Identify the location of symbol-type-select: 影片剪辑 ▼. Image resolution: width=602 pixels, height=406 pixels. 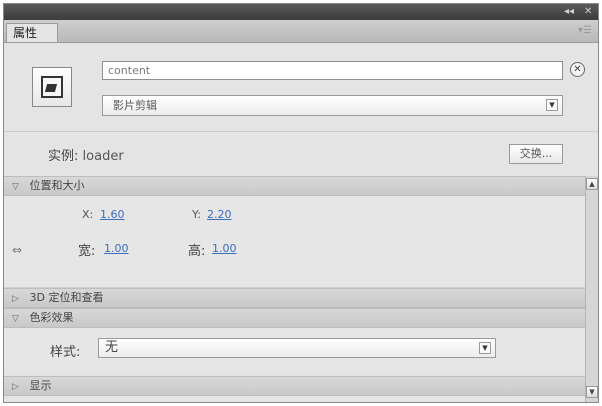
(332, 105).